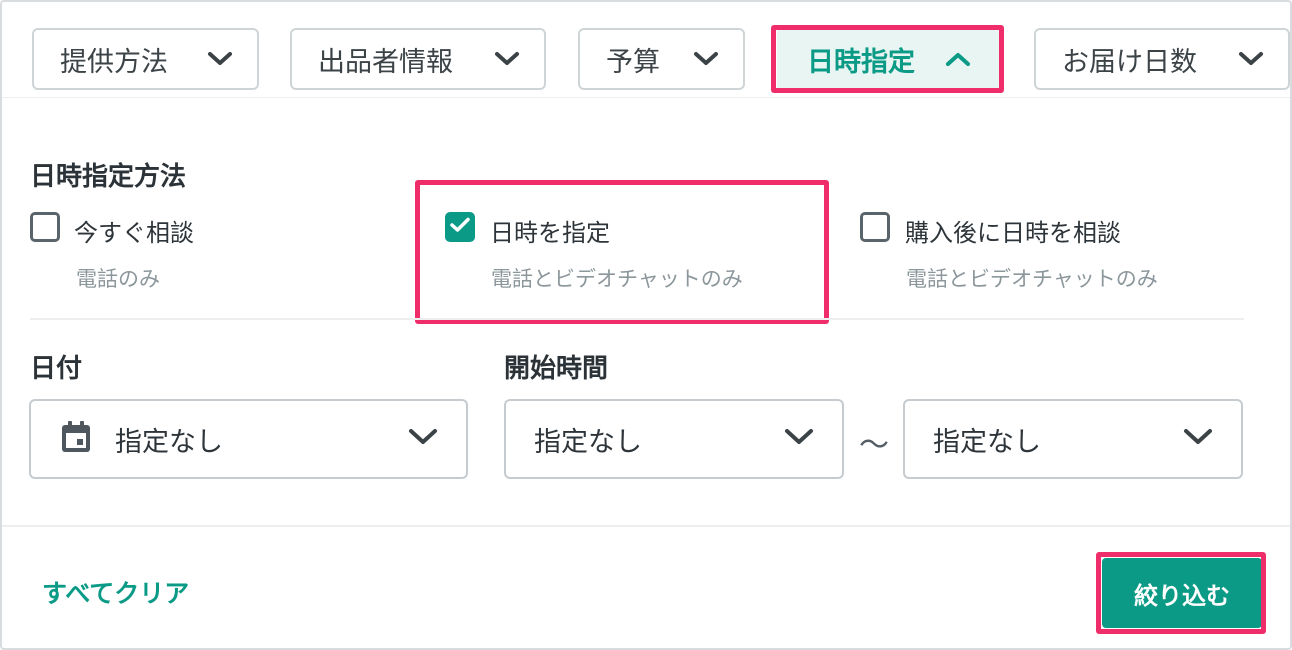  Describe the element at coordinates (56, 369) in the screenshot. I see `date-section-title: 日付` at that location.